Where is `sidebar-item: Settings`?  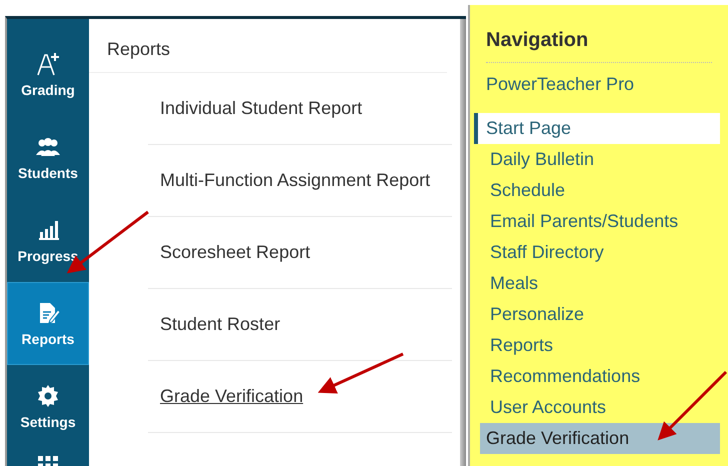 sidebar-item: Settings is located at coordinates (48, 406).